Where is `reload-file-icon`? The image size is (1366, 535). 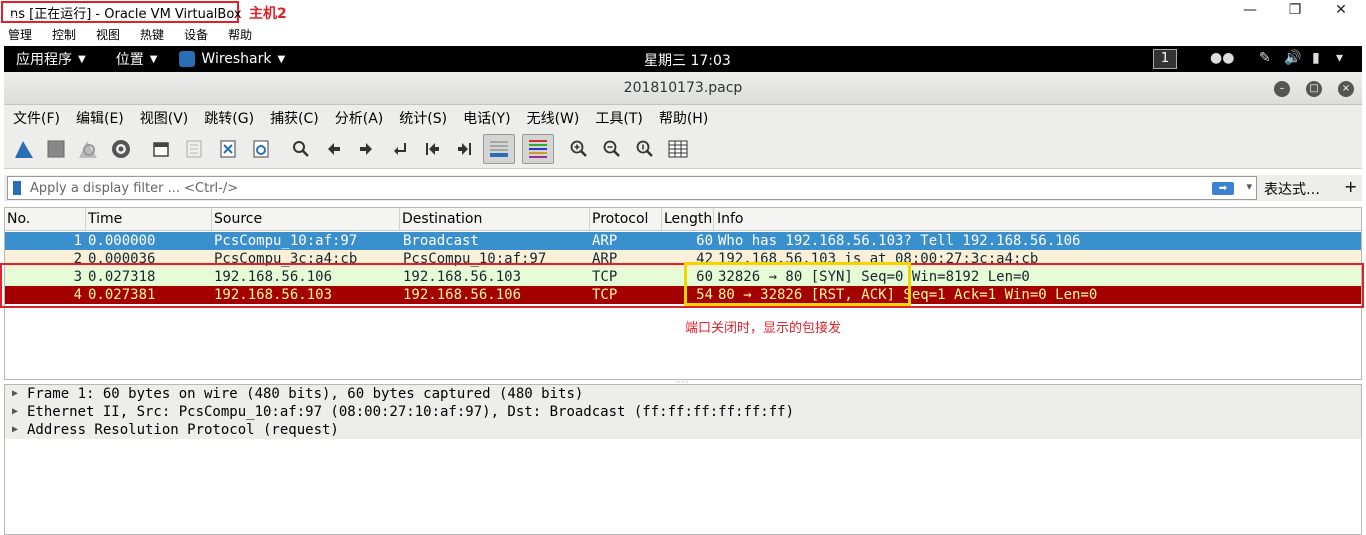 reload-file-icon is located at coordinates (261, 149).